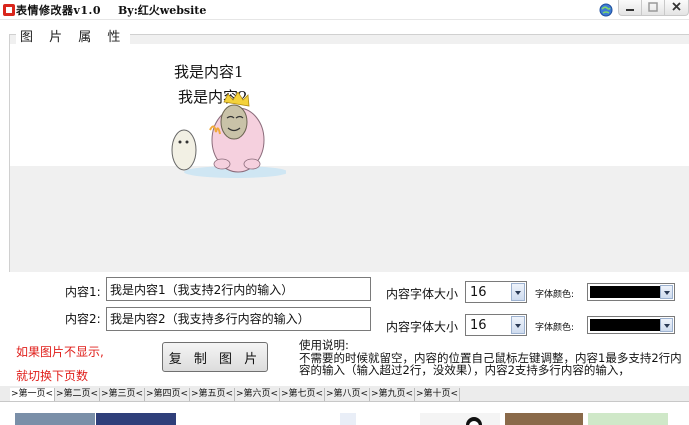 Image resolution: width=689 pixels, height=425 pixels. I want to click on tab-page-5: >第五页<, so click(212, 394).